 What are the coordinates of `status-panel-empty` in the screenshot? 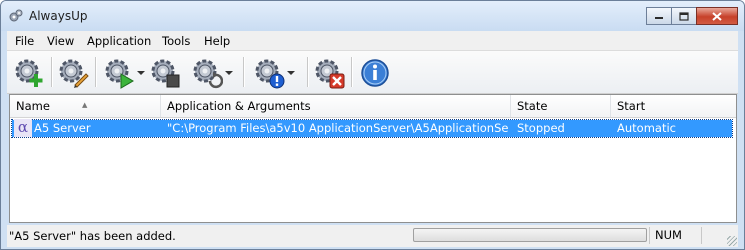 It's located at (714, 235).